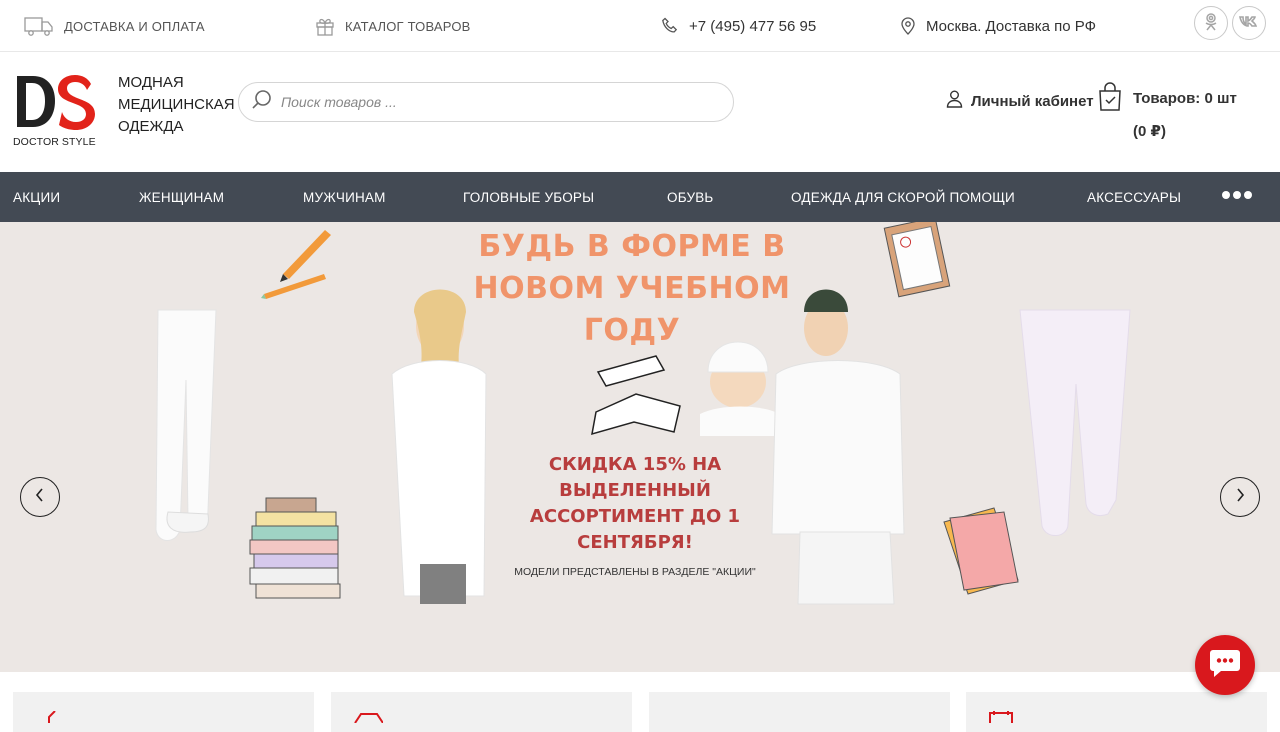  Describe the element at coordinates (635, 572) in the screenshot. I see `banner-note: МОДЕЛИ ПРЕДСТАВЛЕНЫ В РАЗДЕЛЕ "АКЦИИ"` at that location.